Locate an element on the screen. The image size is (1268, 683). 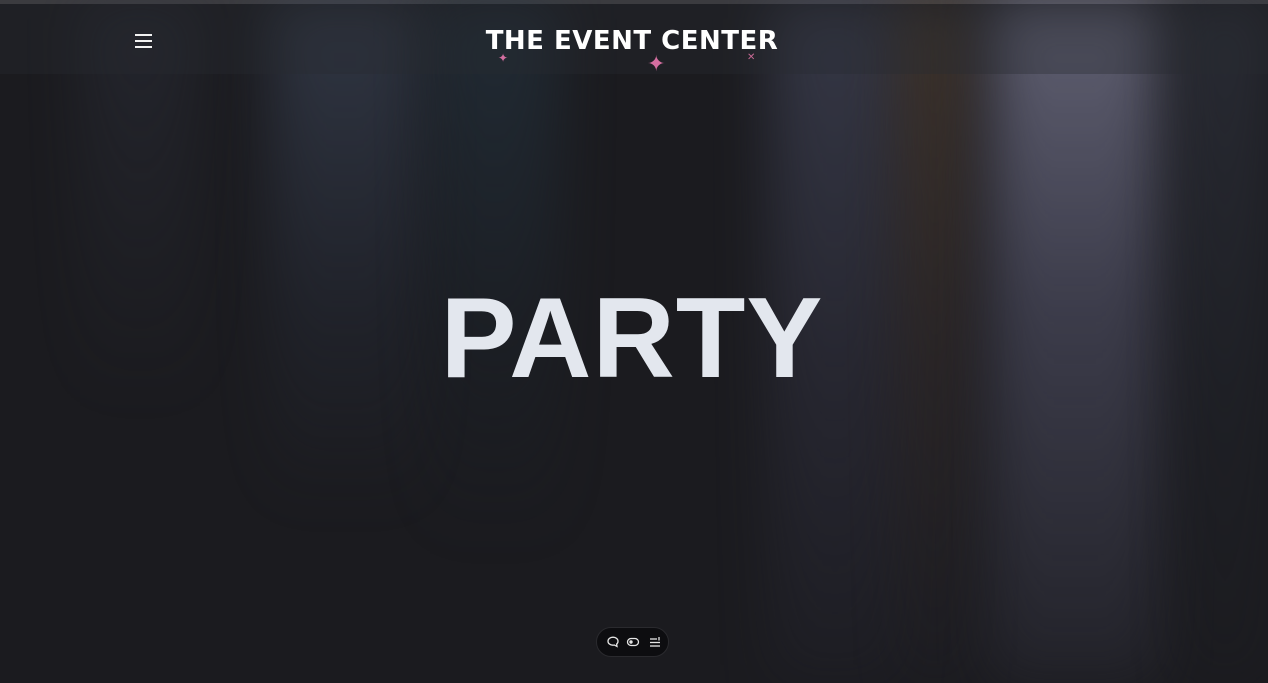
hero-title: PARTY is located at coordinates (632, 338).